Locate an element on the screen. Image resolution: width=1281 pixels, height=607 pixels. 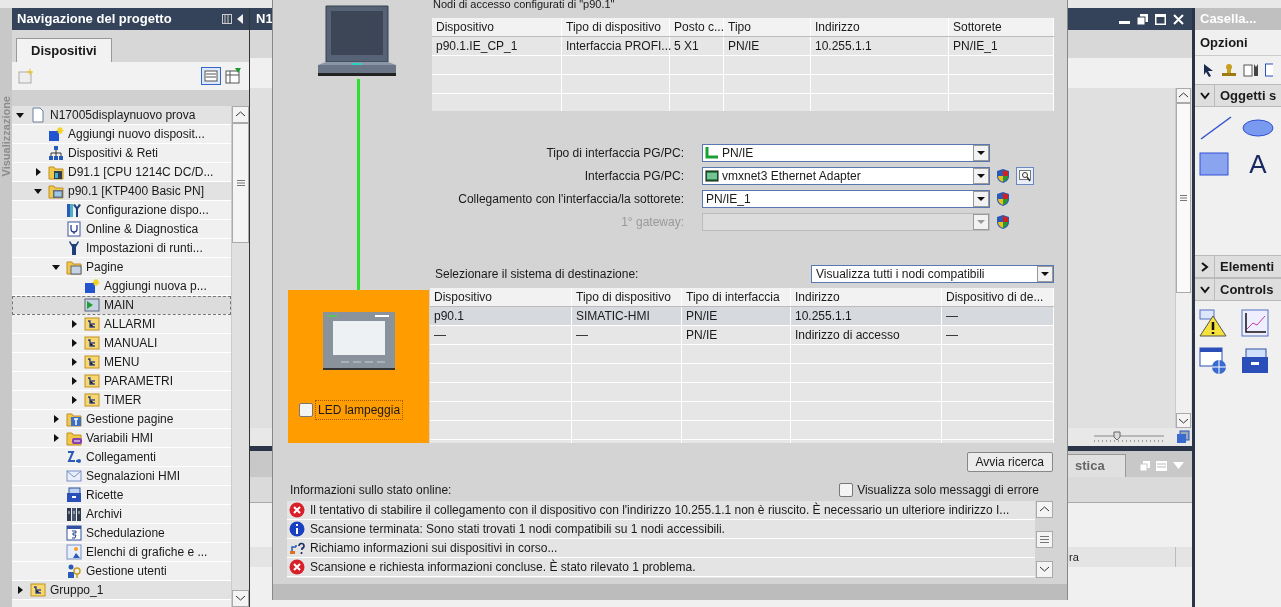
navigation-icon is located at coordinates (1183, 437).